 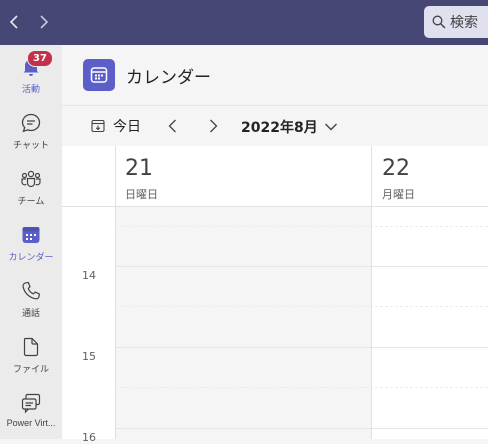 I want to click on rail-label-calendar: カレンダー, so click(x=31, y=257).